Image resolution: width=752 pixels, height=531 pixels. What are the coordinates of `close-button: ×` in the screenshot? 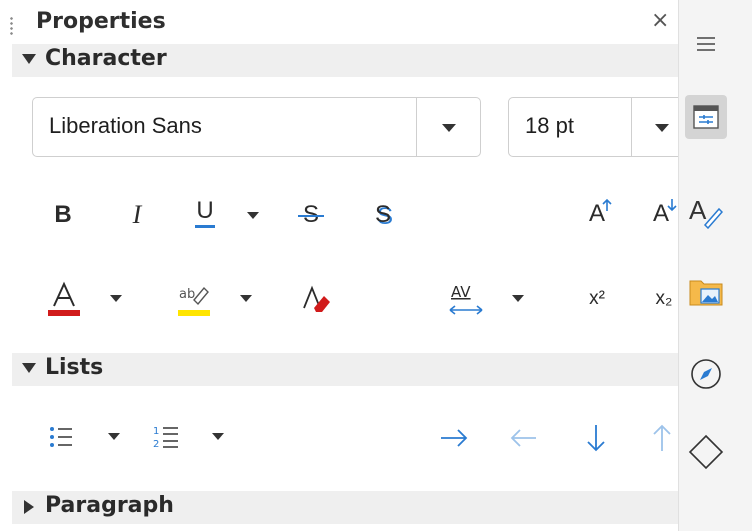 It's located at (660, 21).